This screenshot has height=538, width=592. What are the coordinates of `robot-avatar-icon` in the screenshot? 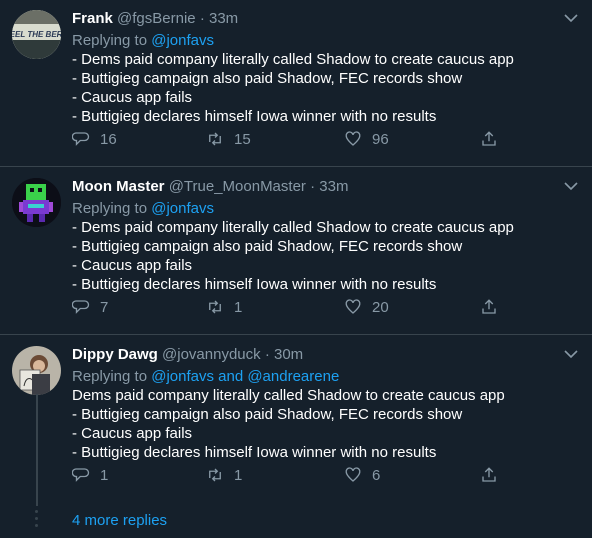 It's located at (36, 202).